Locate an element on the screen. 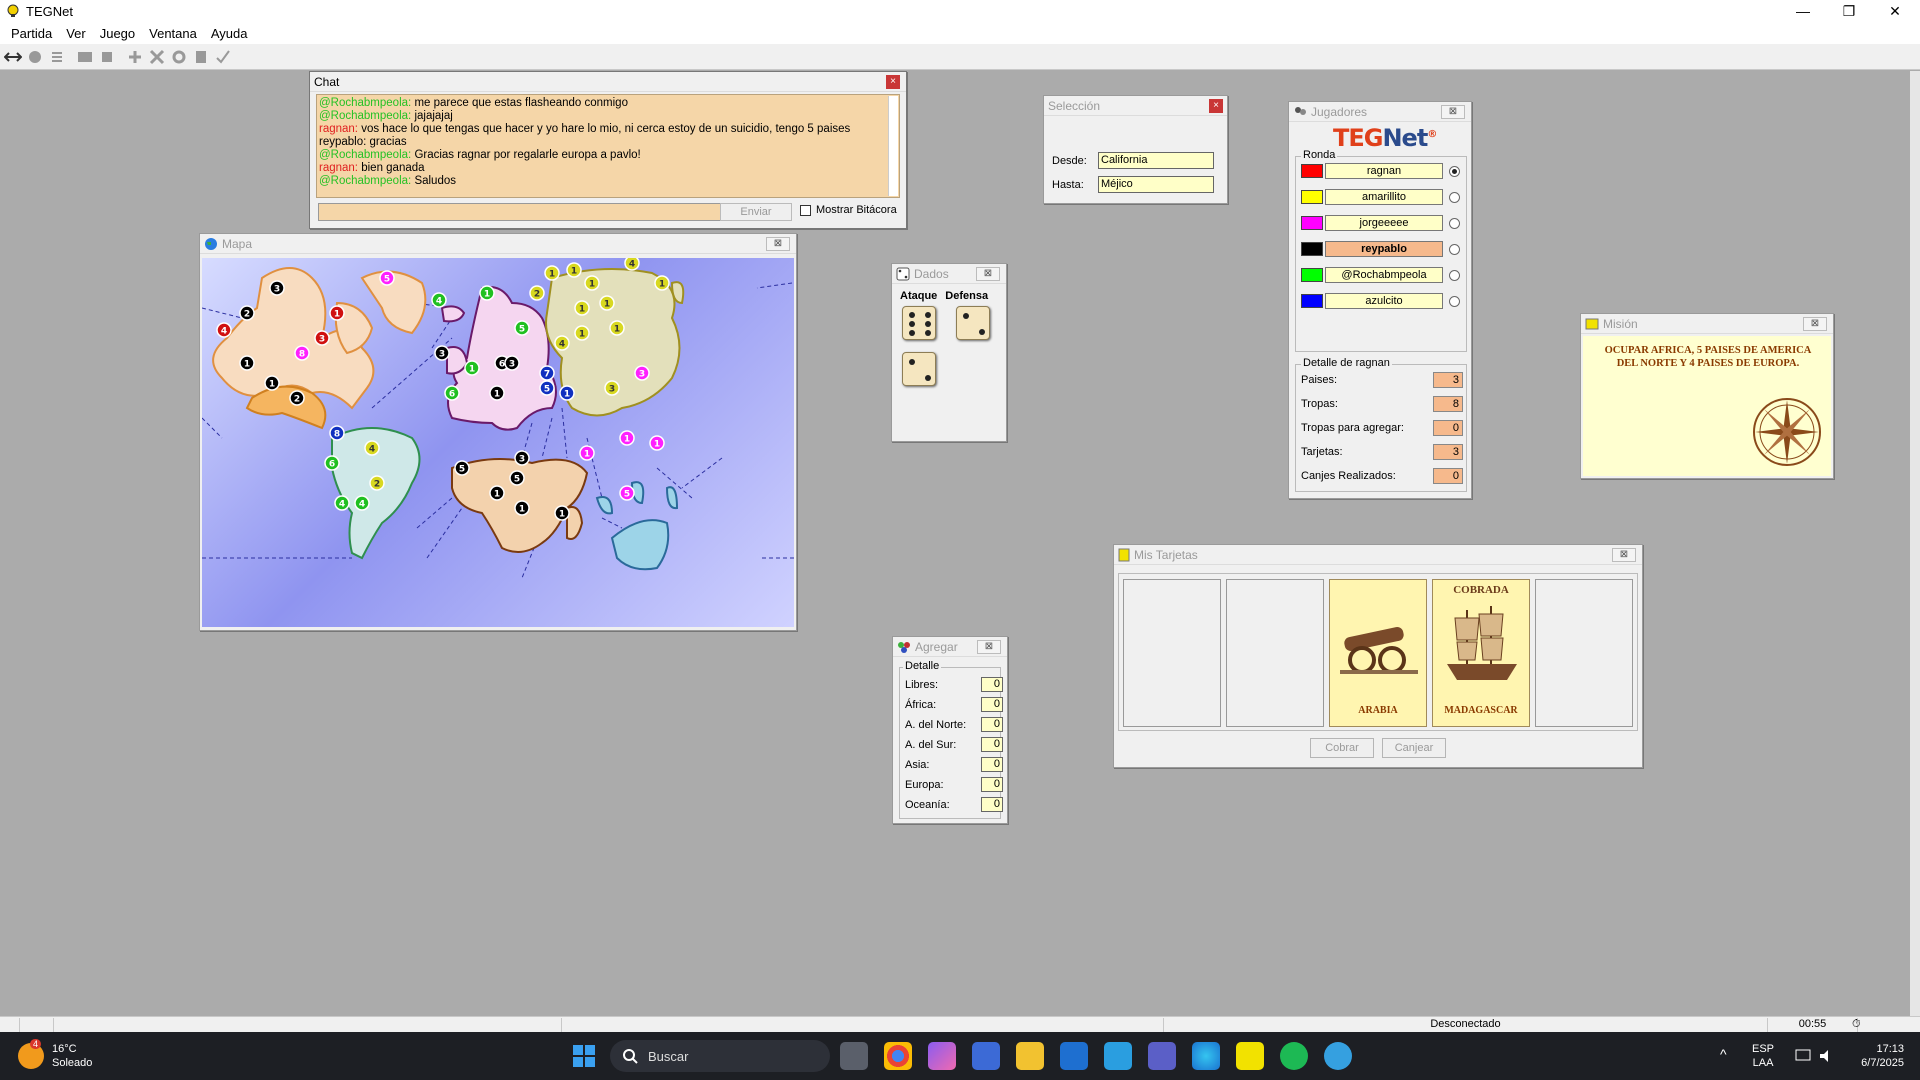 The height and width of the screenshot is (1080, 1920). players-list-button is located at coordinates (57, 57).